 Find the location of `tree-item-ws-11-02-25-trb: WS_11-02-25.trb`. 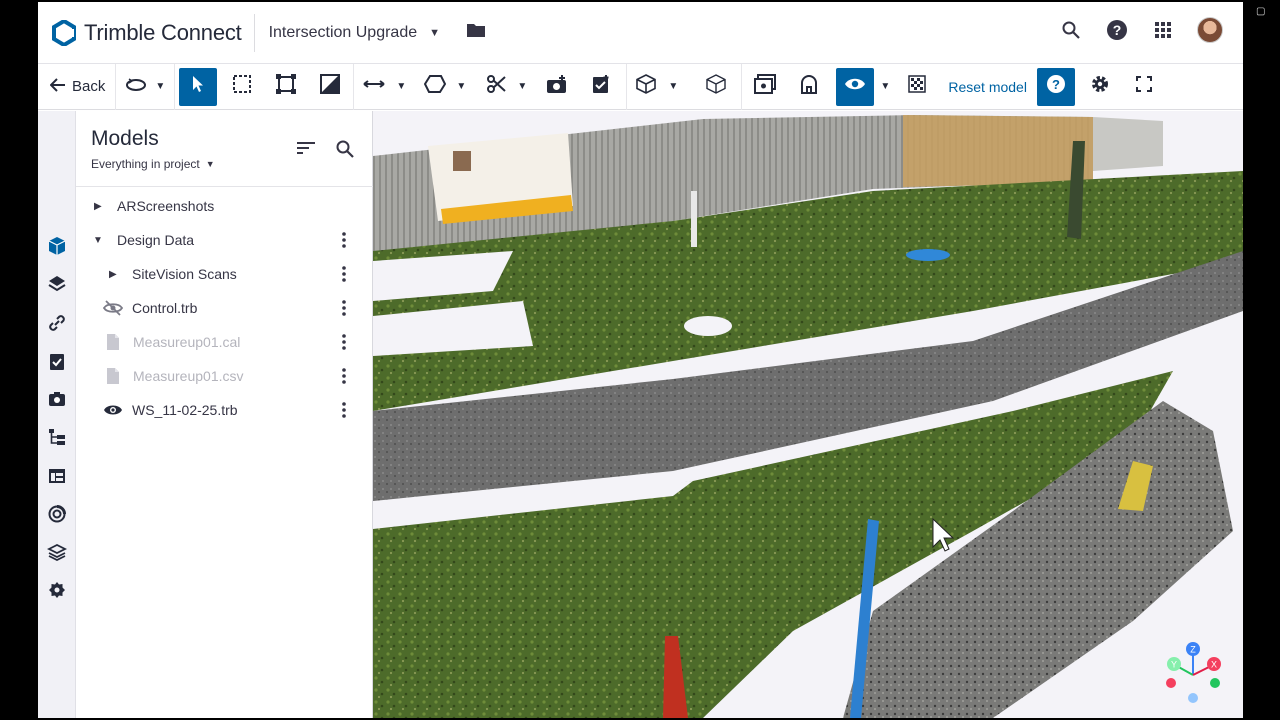

tree-item-ws-11-02-25-trb: WS_11-02-25.trb is located at coordinates (224, 410).